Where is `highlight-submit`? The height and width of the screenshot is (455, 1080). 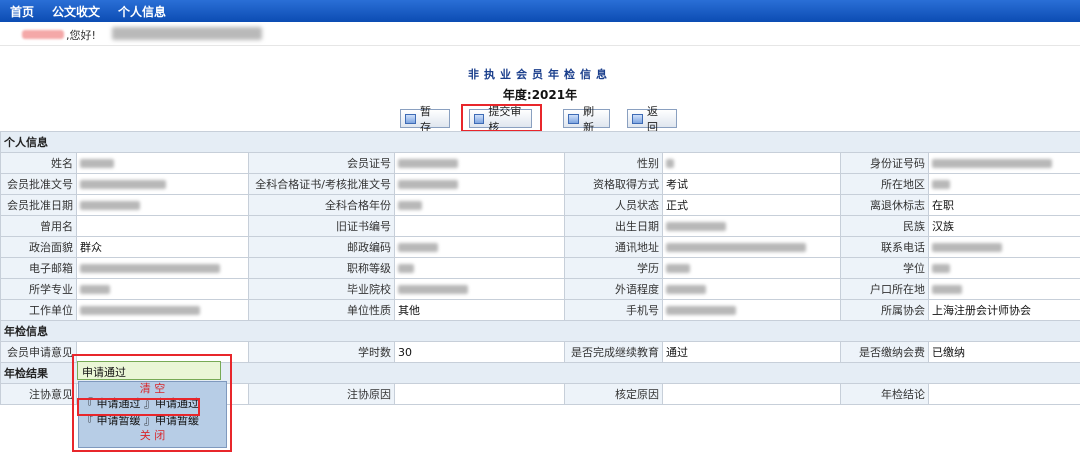
highlight-submit is located at coordinates (501, 118).